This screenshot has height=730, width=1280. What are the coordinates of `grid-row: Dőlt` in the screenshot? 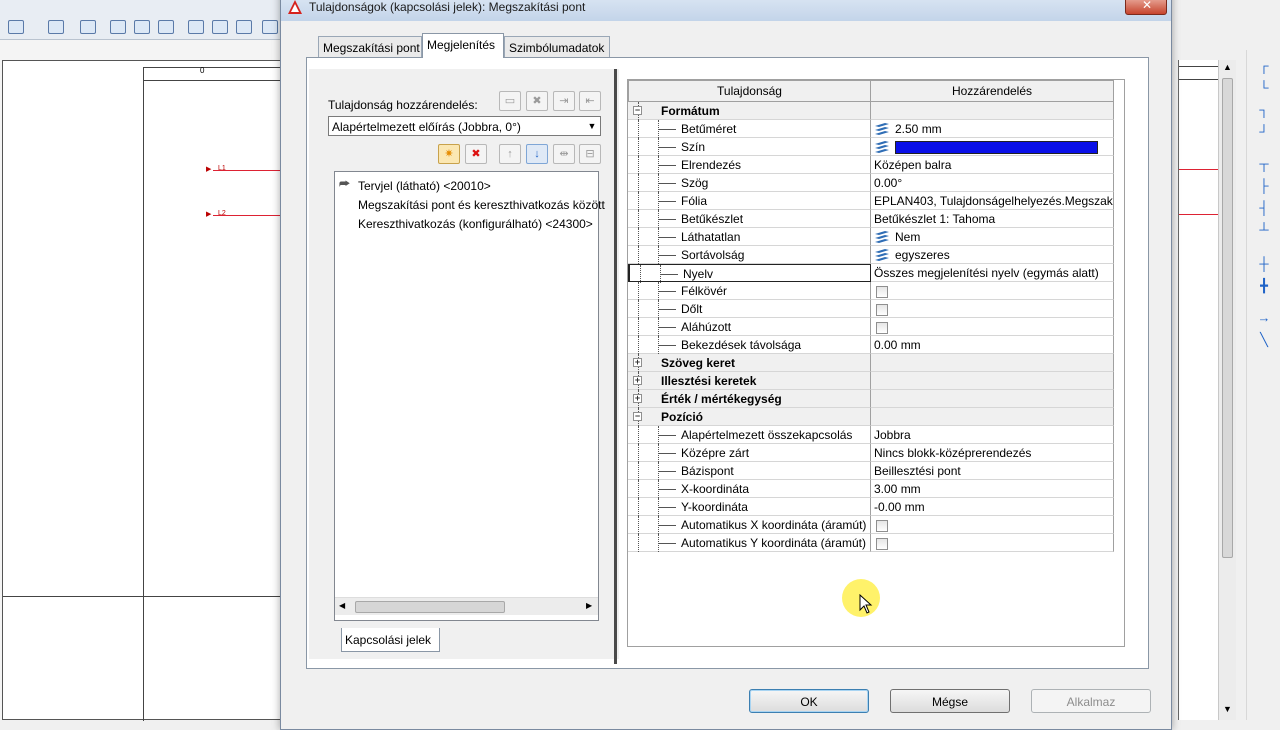 It's located at (871, 309).